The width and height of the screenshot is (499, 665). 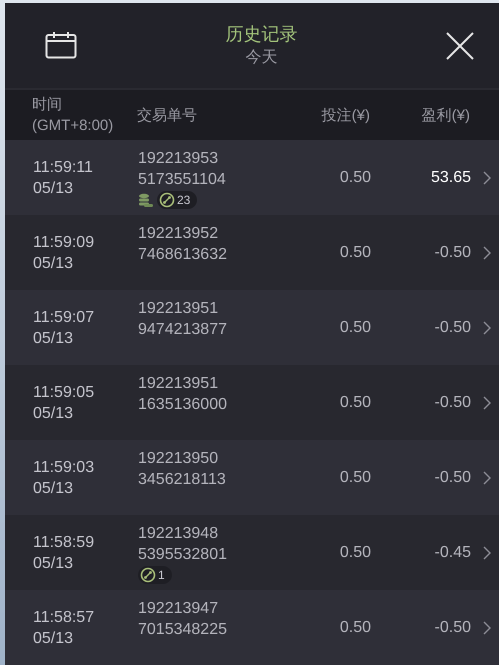 I want to click on column-header: 盈利(¥), so click(x=445, y=116).